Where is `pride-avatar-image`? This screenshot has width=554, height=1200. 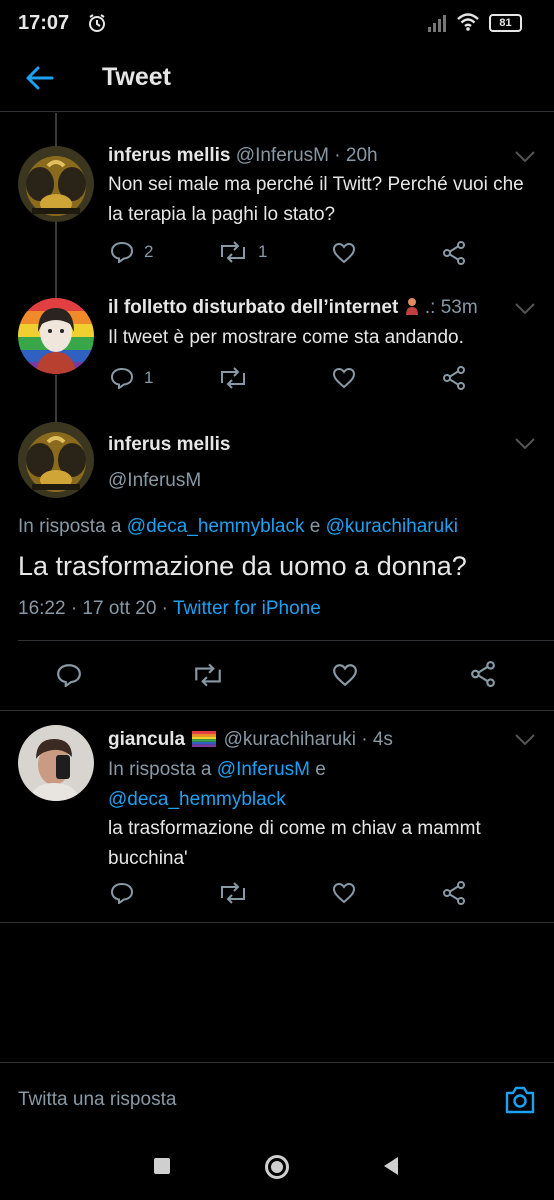 pride-avatar-image is located at coordinates (56, 336).